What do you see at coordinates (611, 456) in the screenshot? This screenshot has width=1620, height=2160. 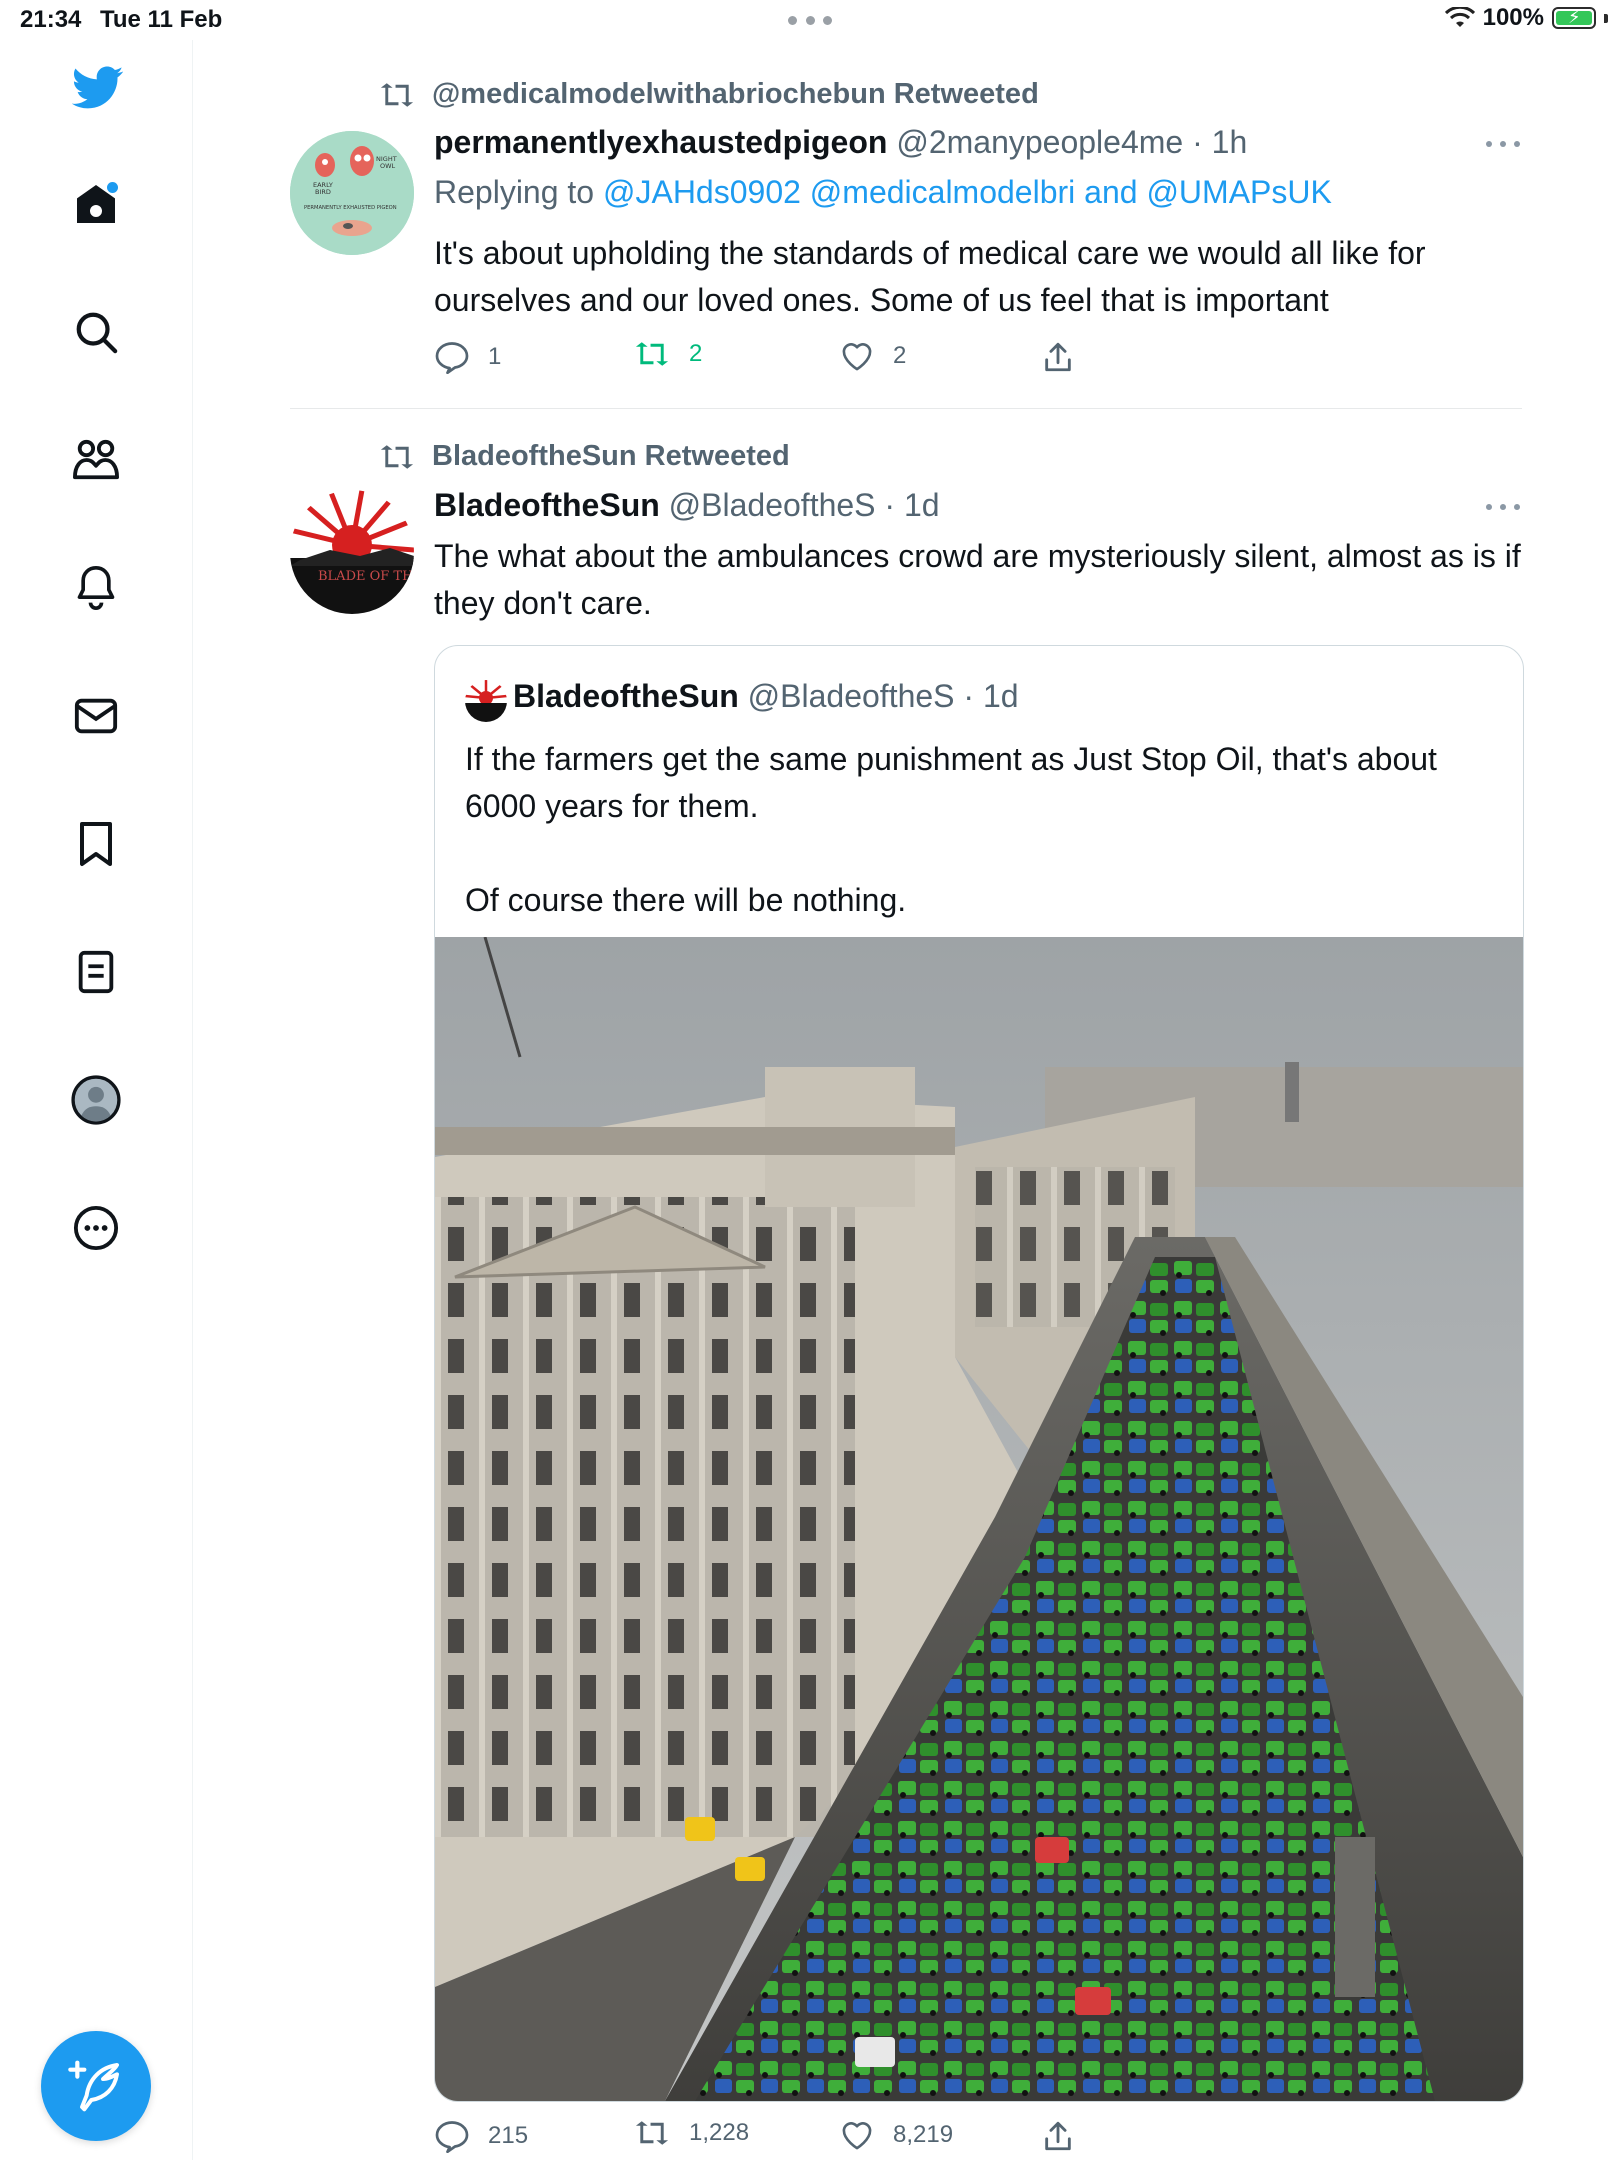 I see `retweeted-by-text: BladeoftheSun Retweeted` at bounding box center [611, 456].